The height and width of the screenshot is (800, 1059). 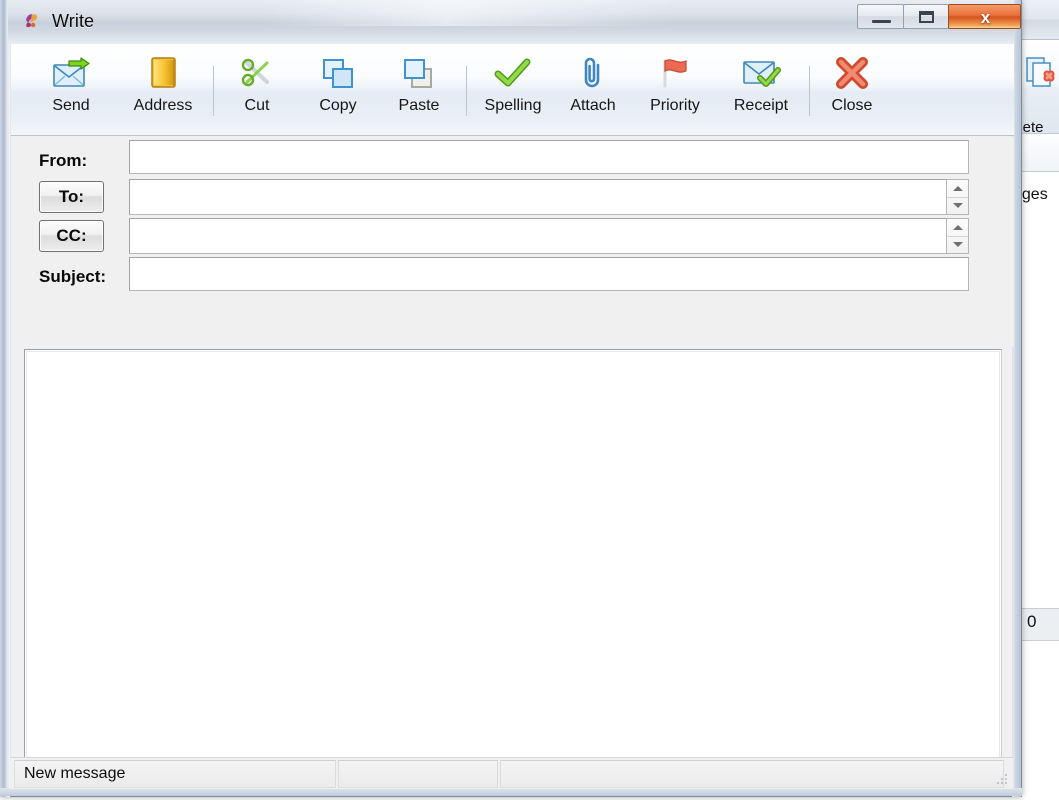 What do you see at coordinates (511, 792) in the screenshot?
I see `window-frame-bottom` at bounding box center [511, 792].